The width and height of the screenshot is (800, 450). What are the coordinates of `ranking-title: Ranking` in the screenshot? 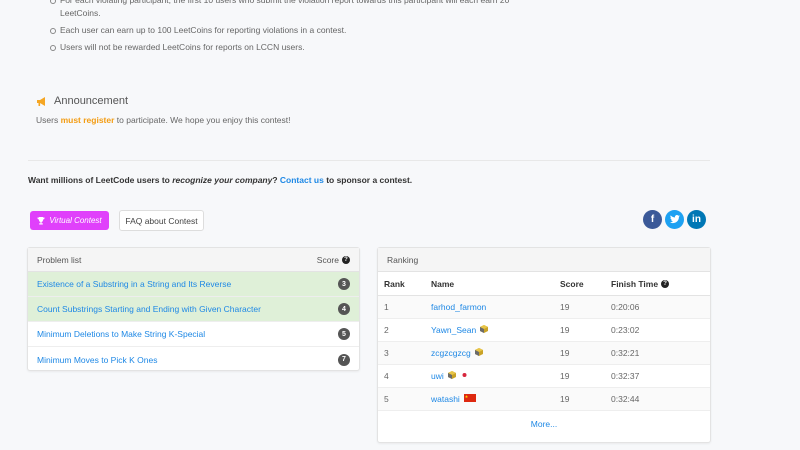 It's located at (403, 259).